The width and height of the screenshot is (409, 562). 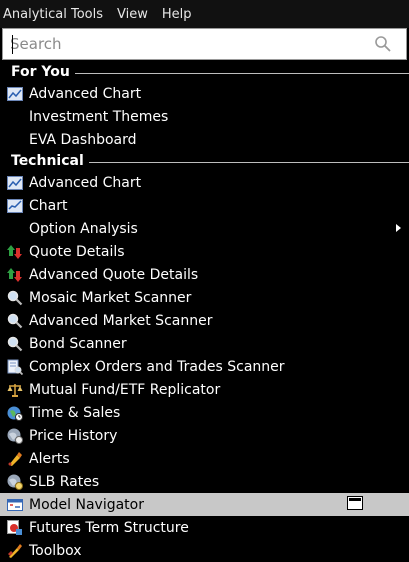 What do you see at coordinates (110, 297) in the screenshot?
I see `menu-item-label: Mosaic Market Scanner` at bounding box center [110, 297].